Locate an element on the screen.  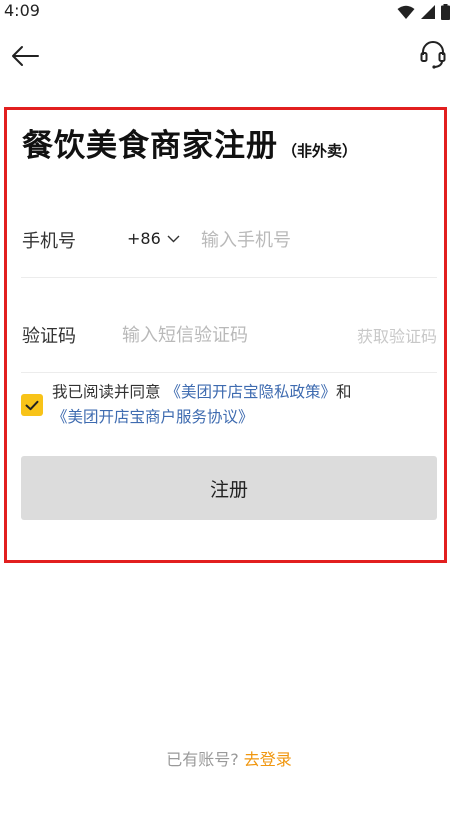
phone-row: 手机号 +86 is located at coordinates (229, 239).